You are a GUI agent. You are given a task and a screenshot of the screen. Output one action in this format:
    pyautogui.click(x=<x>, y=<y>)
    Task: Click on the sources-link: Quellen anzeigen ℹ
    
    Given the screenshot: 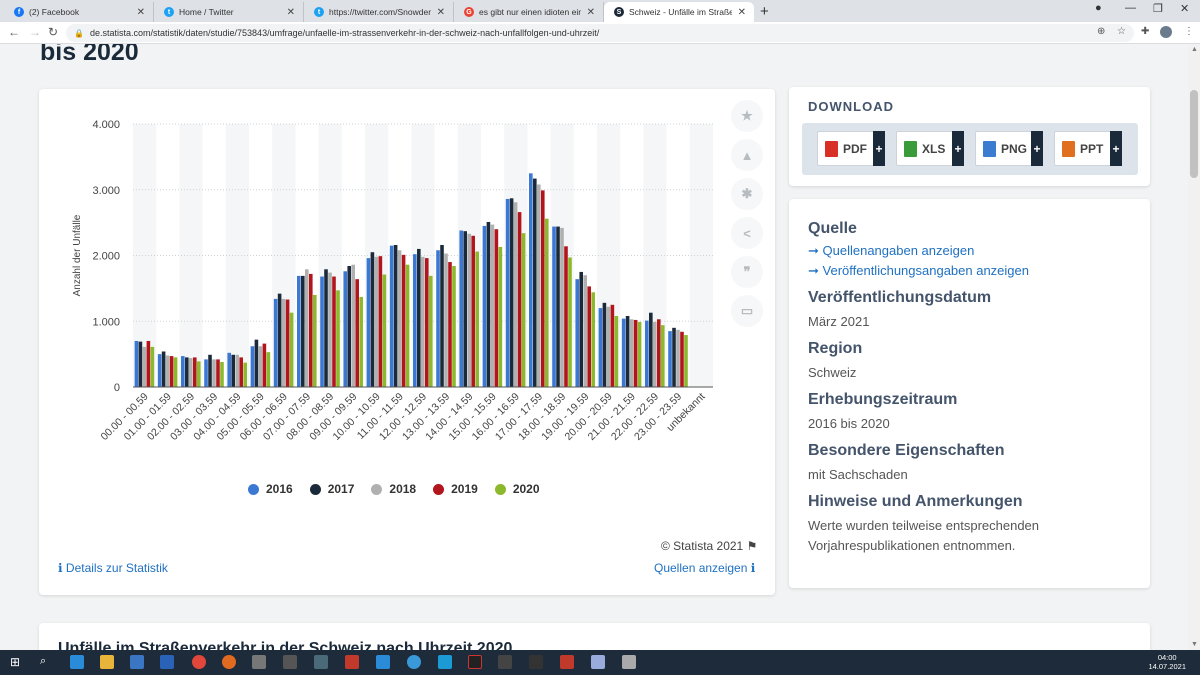 What is the action you would take?
    pyautogui.click(x=704, y=568)
    